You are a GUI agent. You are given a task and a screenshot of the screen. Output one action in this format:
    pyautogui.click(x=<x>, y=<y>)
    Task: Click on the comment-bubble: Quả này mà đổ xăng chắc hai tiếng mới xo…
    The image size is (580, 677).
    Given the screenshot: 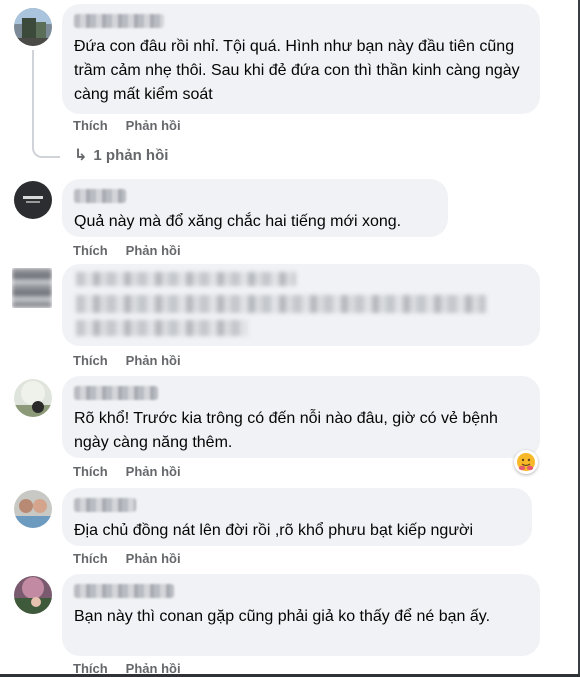 What is the action you would take?
    pyautogui.click(x=255, y=208)
    